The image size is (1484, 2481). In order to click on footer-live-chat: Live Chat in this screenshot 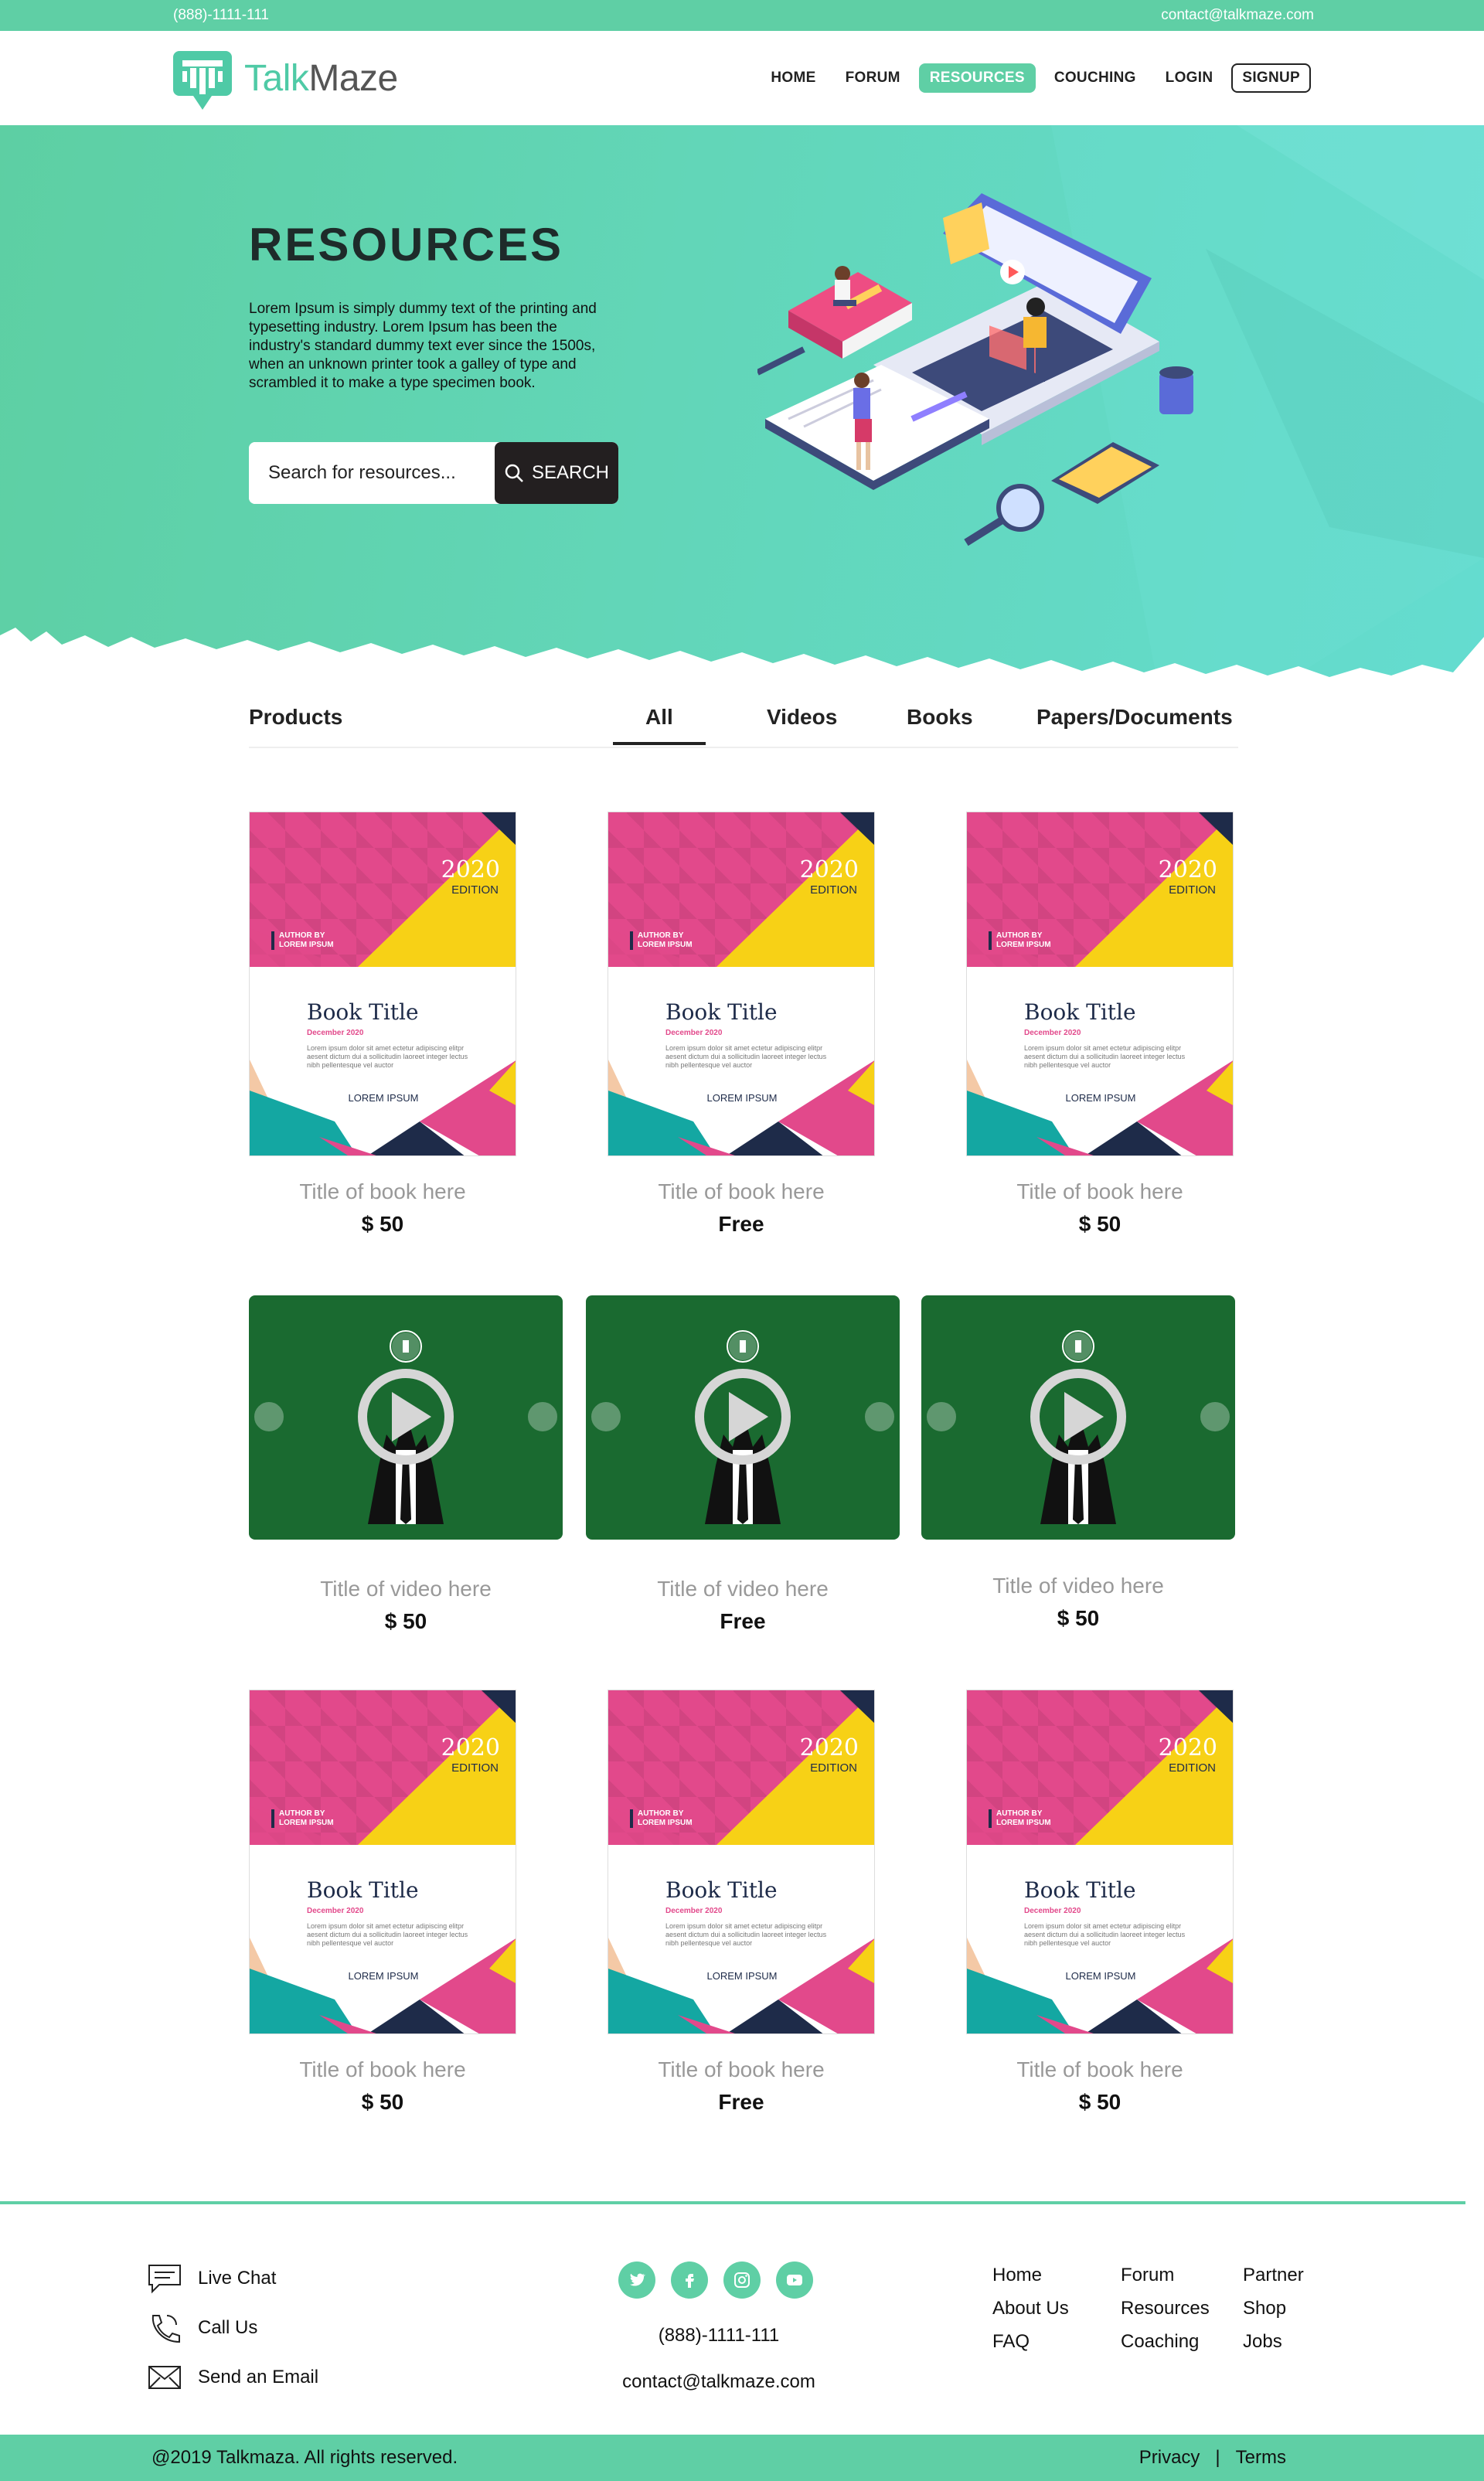, I will do `click(211, 2278)`.